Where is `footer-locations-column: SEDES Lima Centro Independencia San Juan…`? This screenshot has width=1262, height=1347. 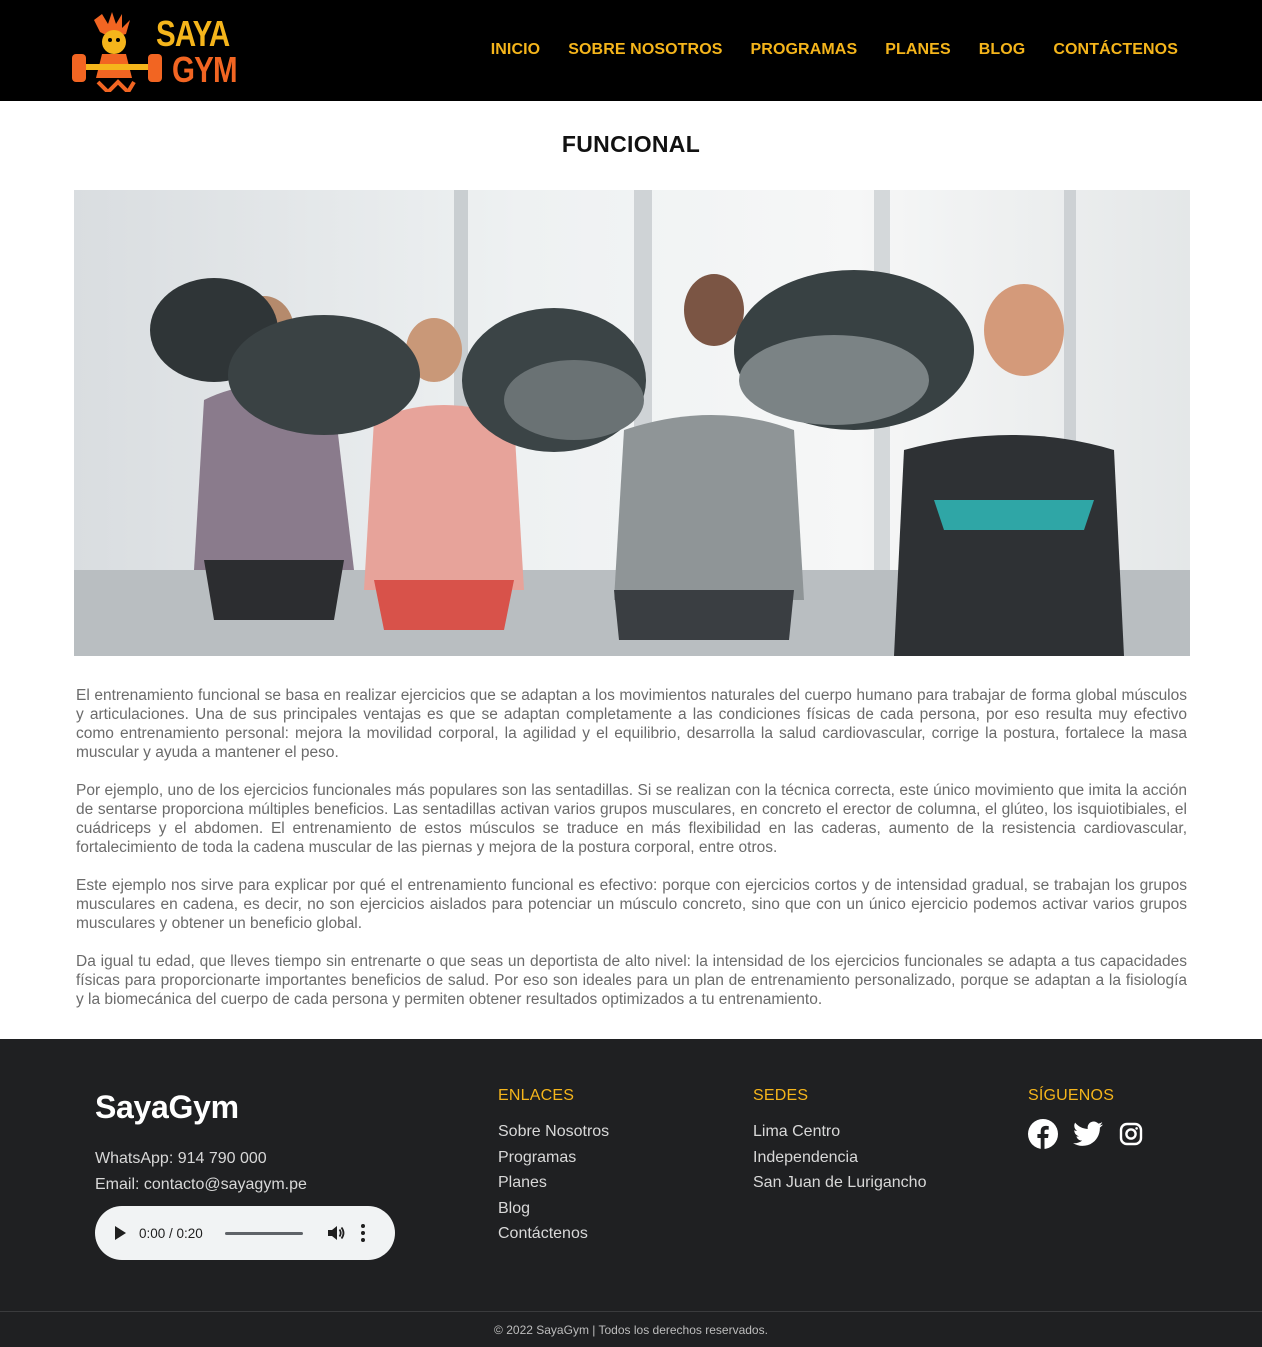
footer-locations-column: SEDES Lima Centro Independencia San Juan… is located at coordinates (839, 1141).